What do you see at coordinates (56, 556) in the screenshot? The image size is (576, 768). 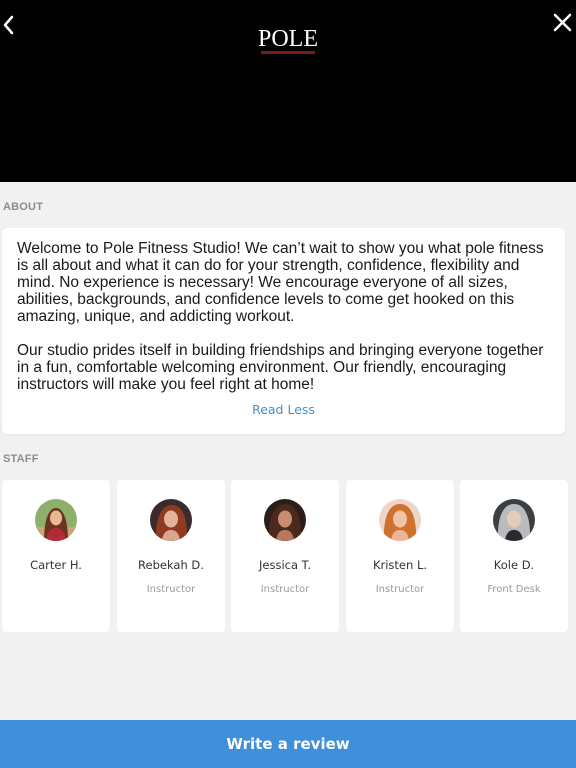 I see `staff-card: Carter H.` at bounding box center [56, 556].